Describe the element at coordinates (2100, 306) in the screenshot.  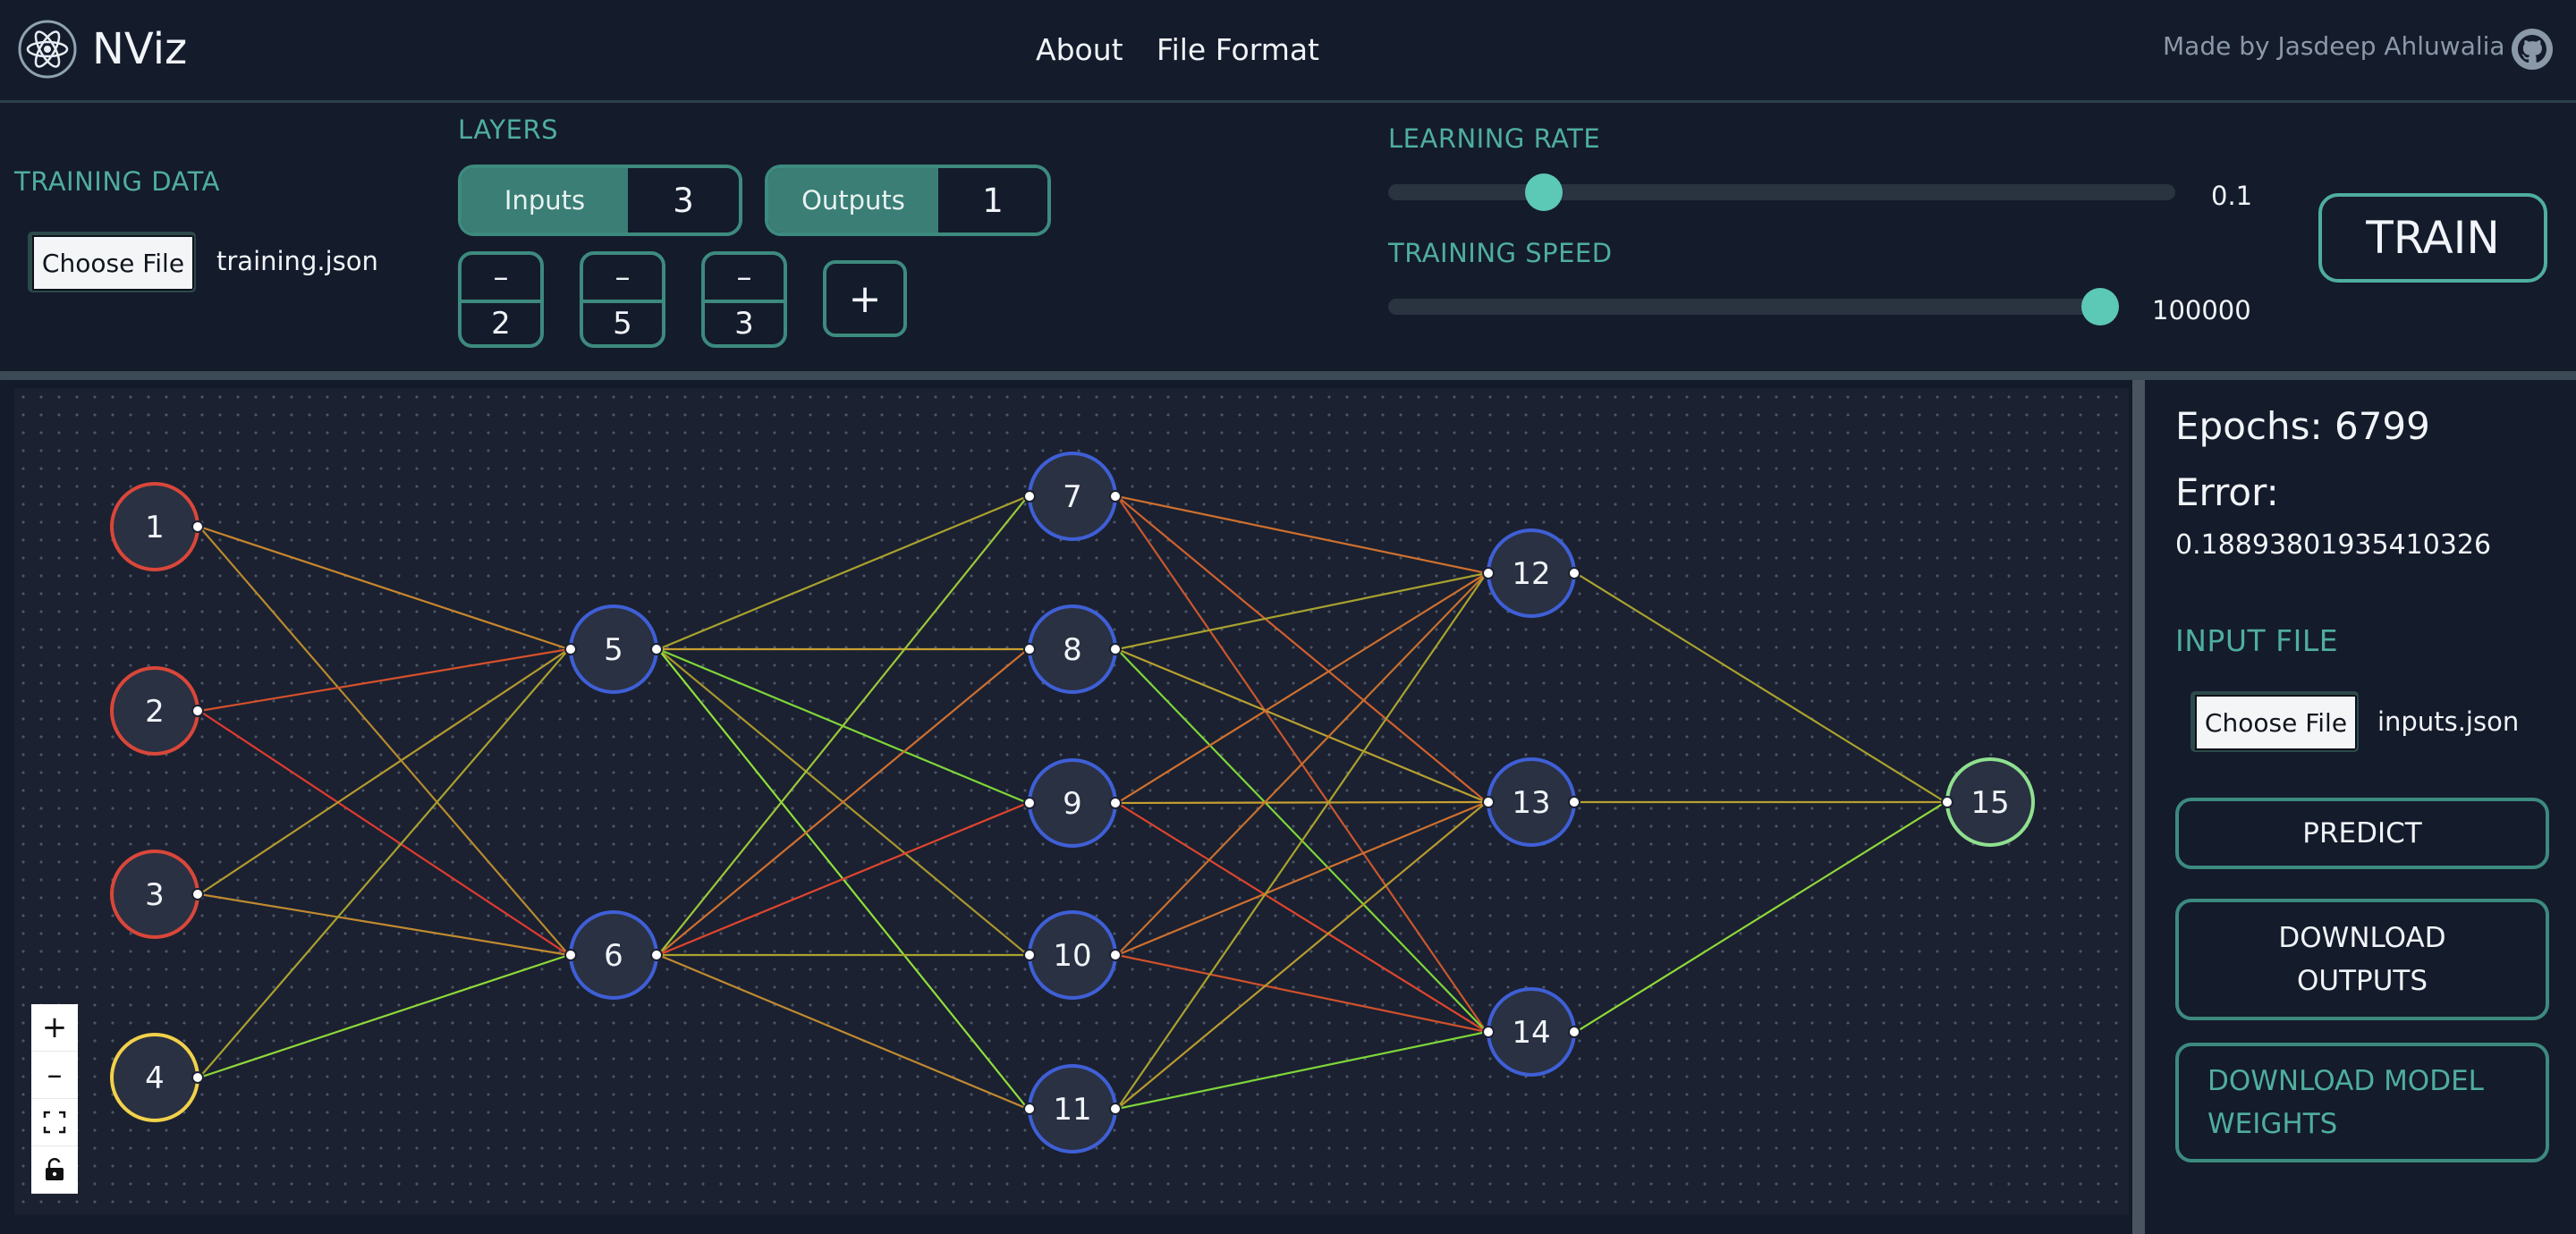
I see `training-speed-slider-thumb` at that location.